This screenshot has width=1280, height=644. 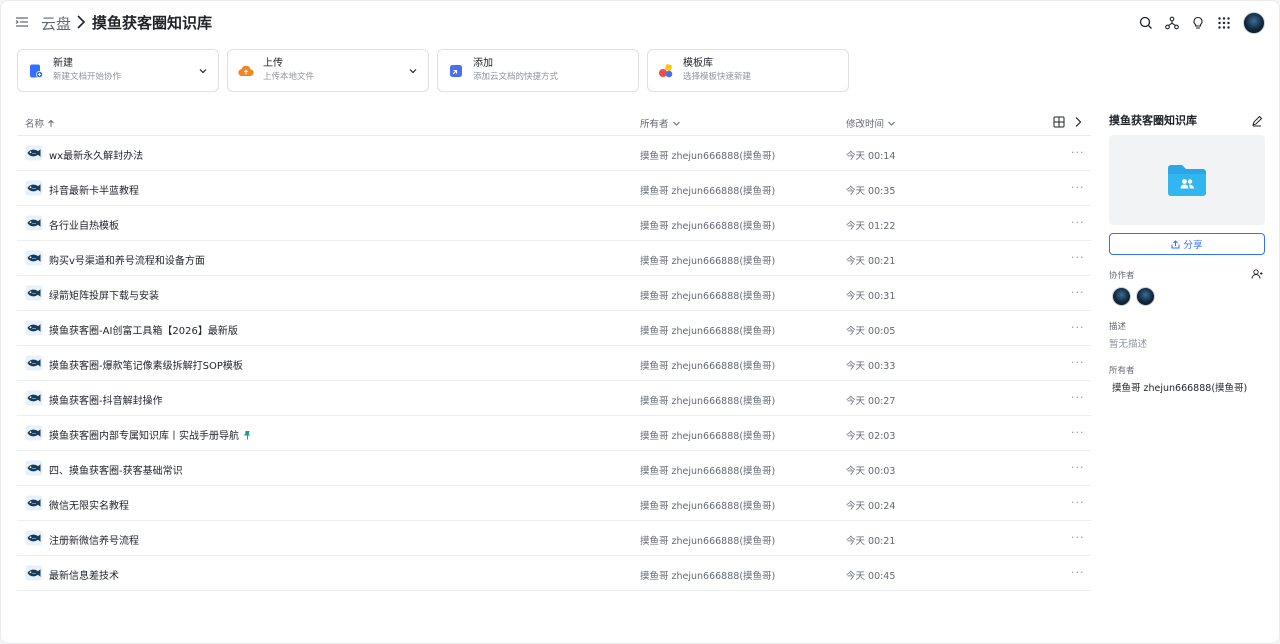 What do you see at coordinates (56, 23) in the screenshot?
I see `breadcrumb-root: 云盘` at bounding box center [56, 23].